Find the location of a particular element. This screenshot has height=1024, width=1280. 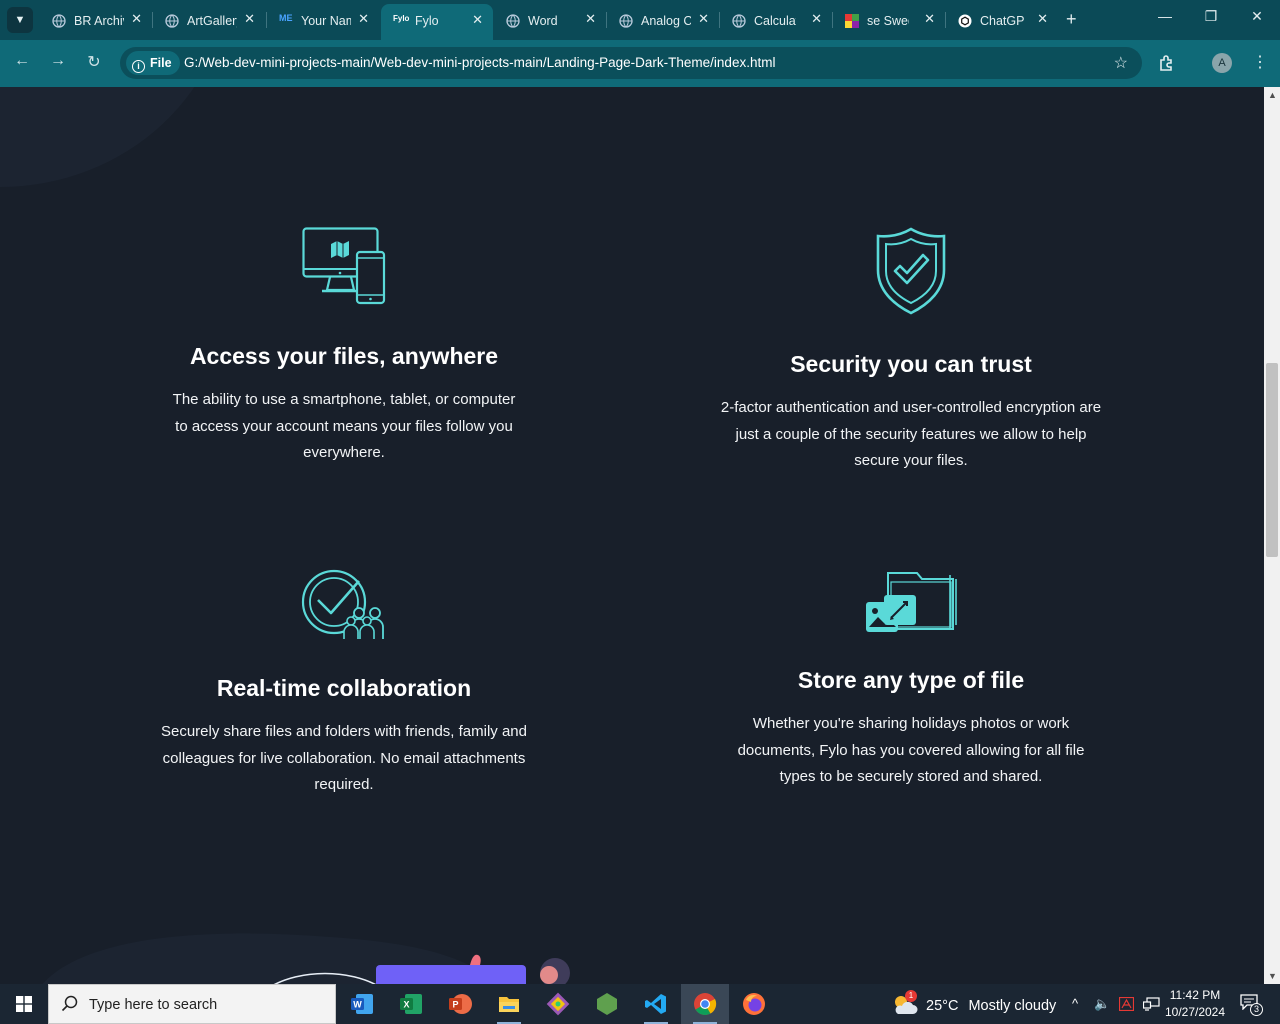

firefox-app-button is located at coordinates (754, 1004).